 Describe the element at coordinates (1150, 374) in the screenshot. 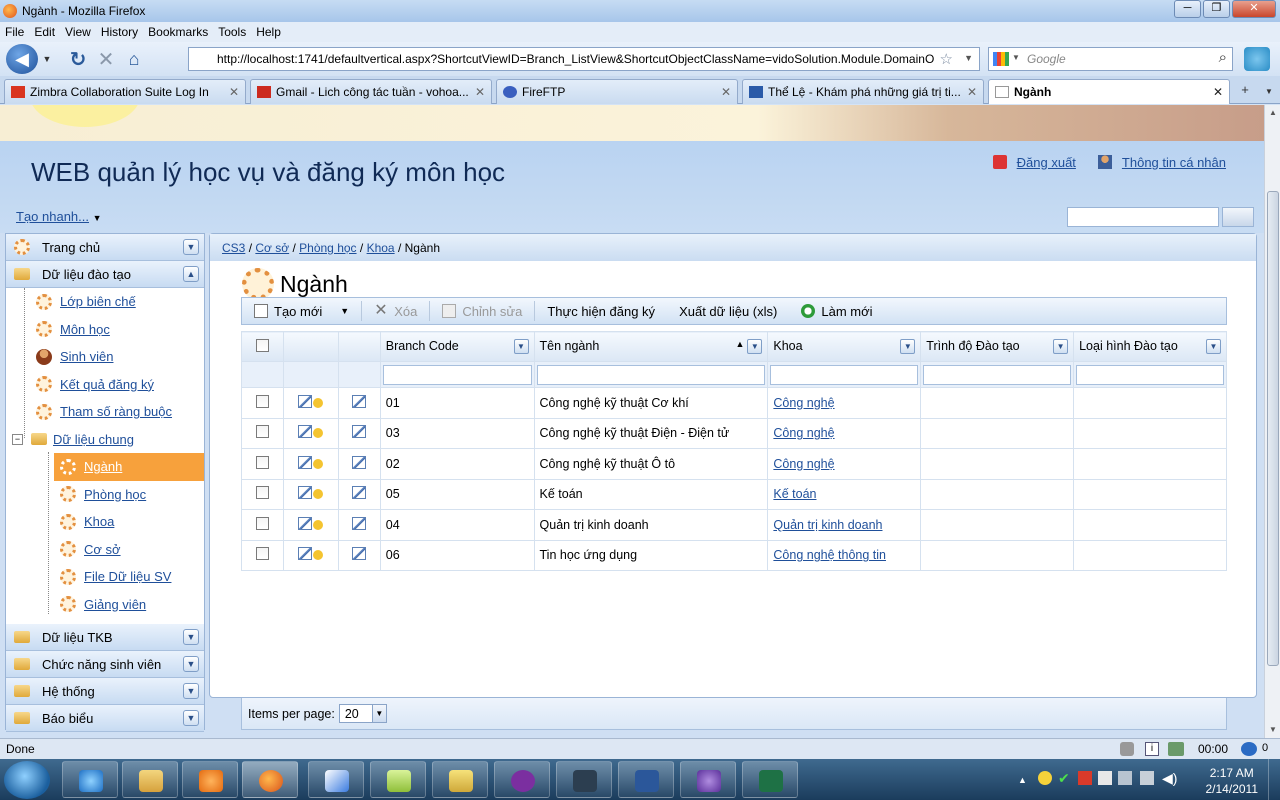

I see `filter-loai-hinh-input` at that location.